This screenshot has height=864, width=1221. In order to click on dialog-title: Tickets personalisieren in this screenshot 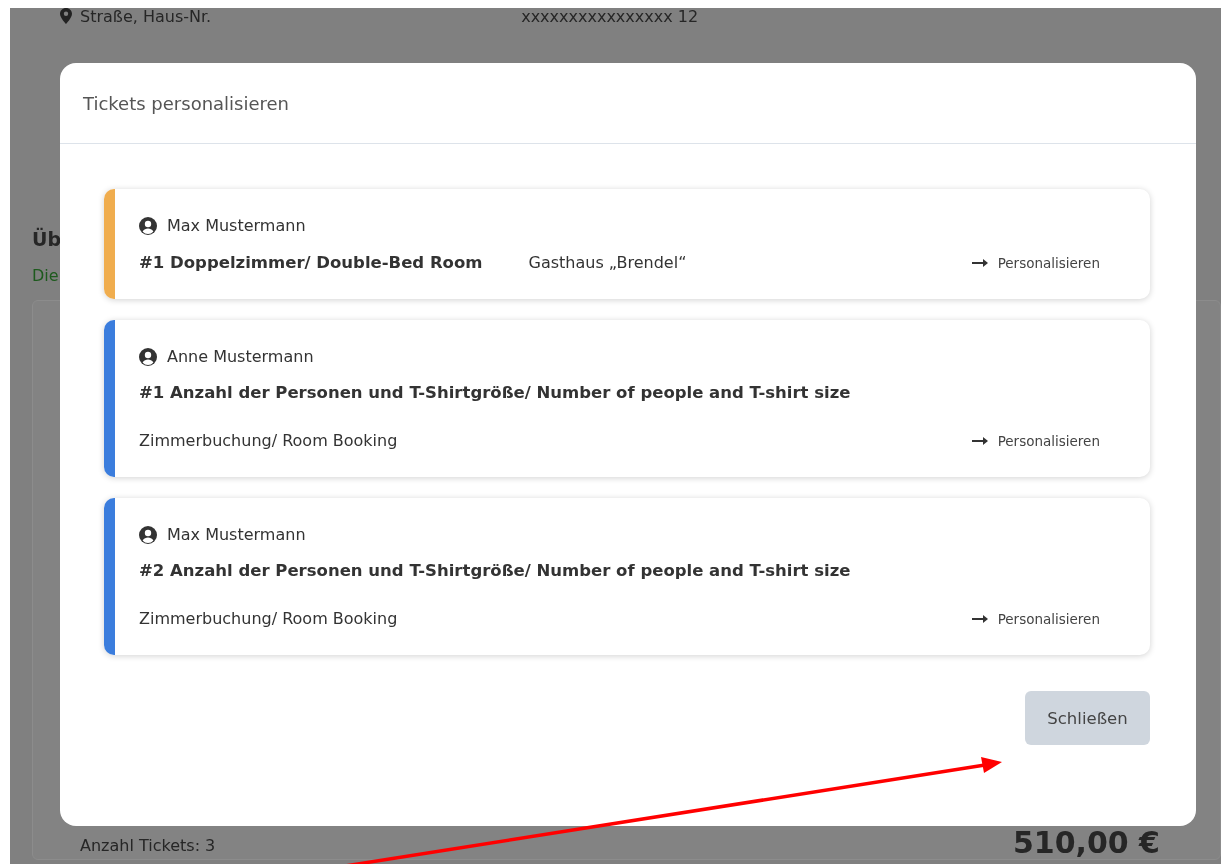, I will do `click(186, 103)`.